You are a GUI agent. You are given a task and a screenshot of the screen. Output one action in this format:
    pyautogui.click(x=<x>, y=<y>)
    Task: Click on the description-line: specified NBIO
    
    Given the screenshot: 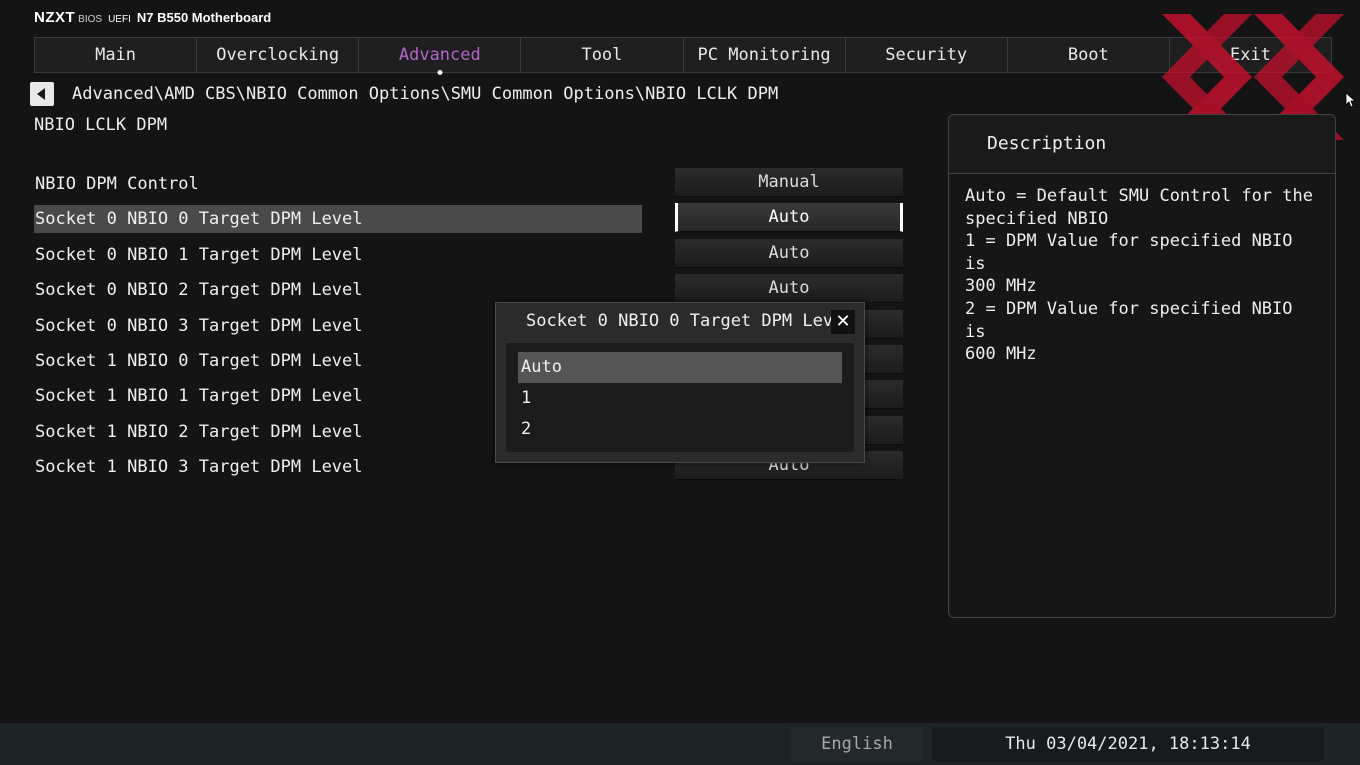 What is the action you would take?
    pyautogui.click(x=1037, y=218)
    